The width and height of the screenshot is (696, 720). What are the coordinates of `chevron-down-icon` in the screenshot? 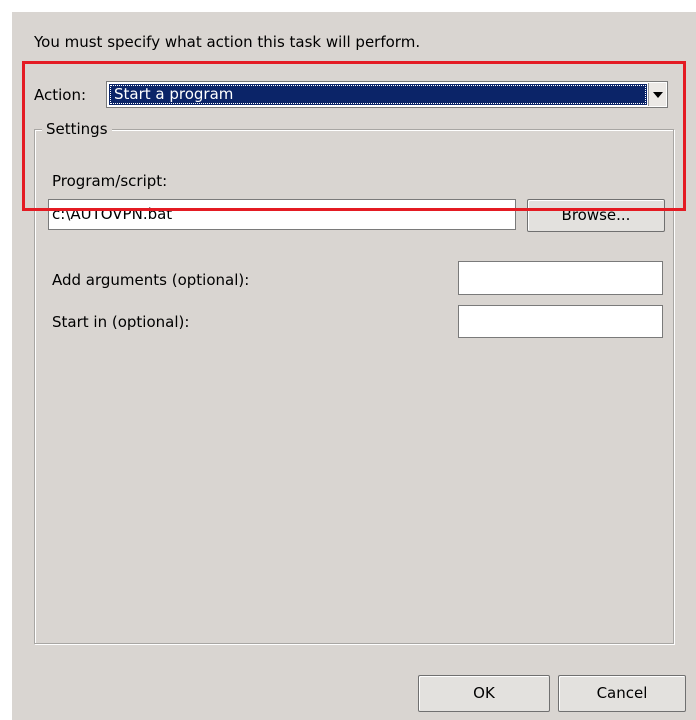 It's located at (657, 94).